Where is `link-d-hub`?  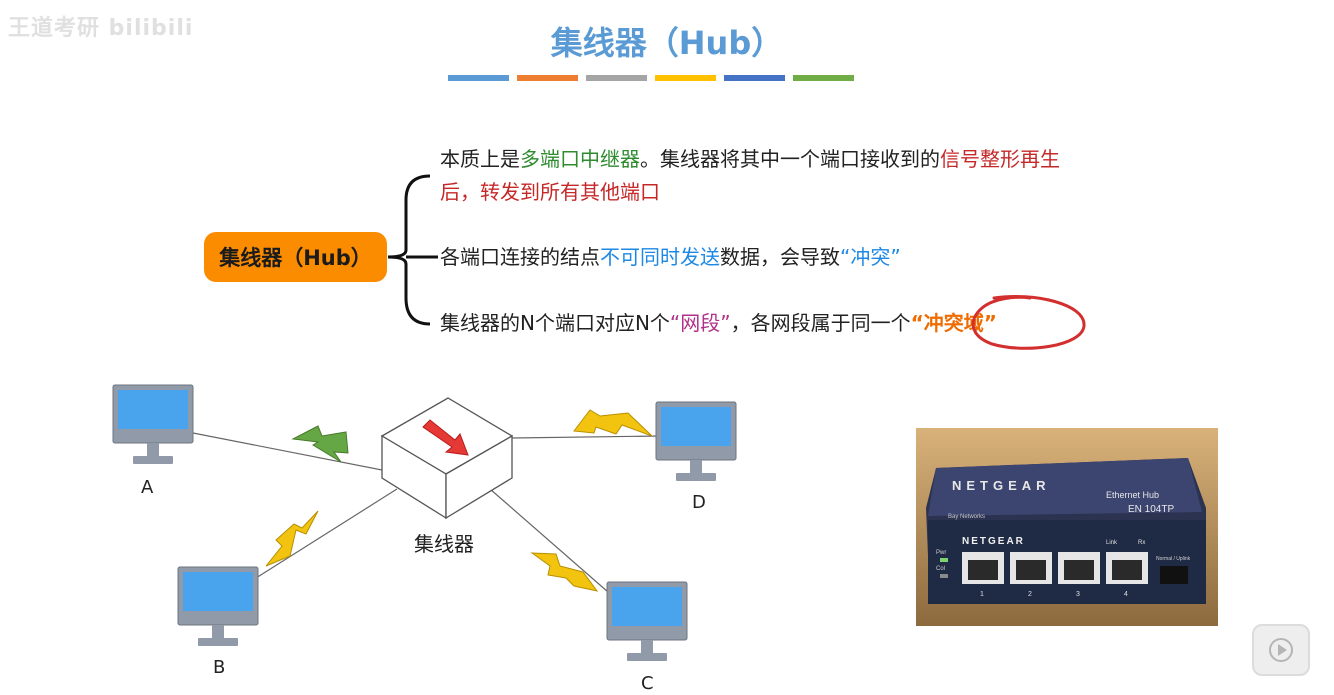
link-d-hub is located at coordinates (586, 437).